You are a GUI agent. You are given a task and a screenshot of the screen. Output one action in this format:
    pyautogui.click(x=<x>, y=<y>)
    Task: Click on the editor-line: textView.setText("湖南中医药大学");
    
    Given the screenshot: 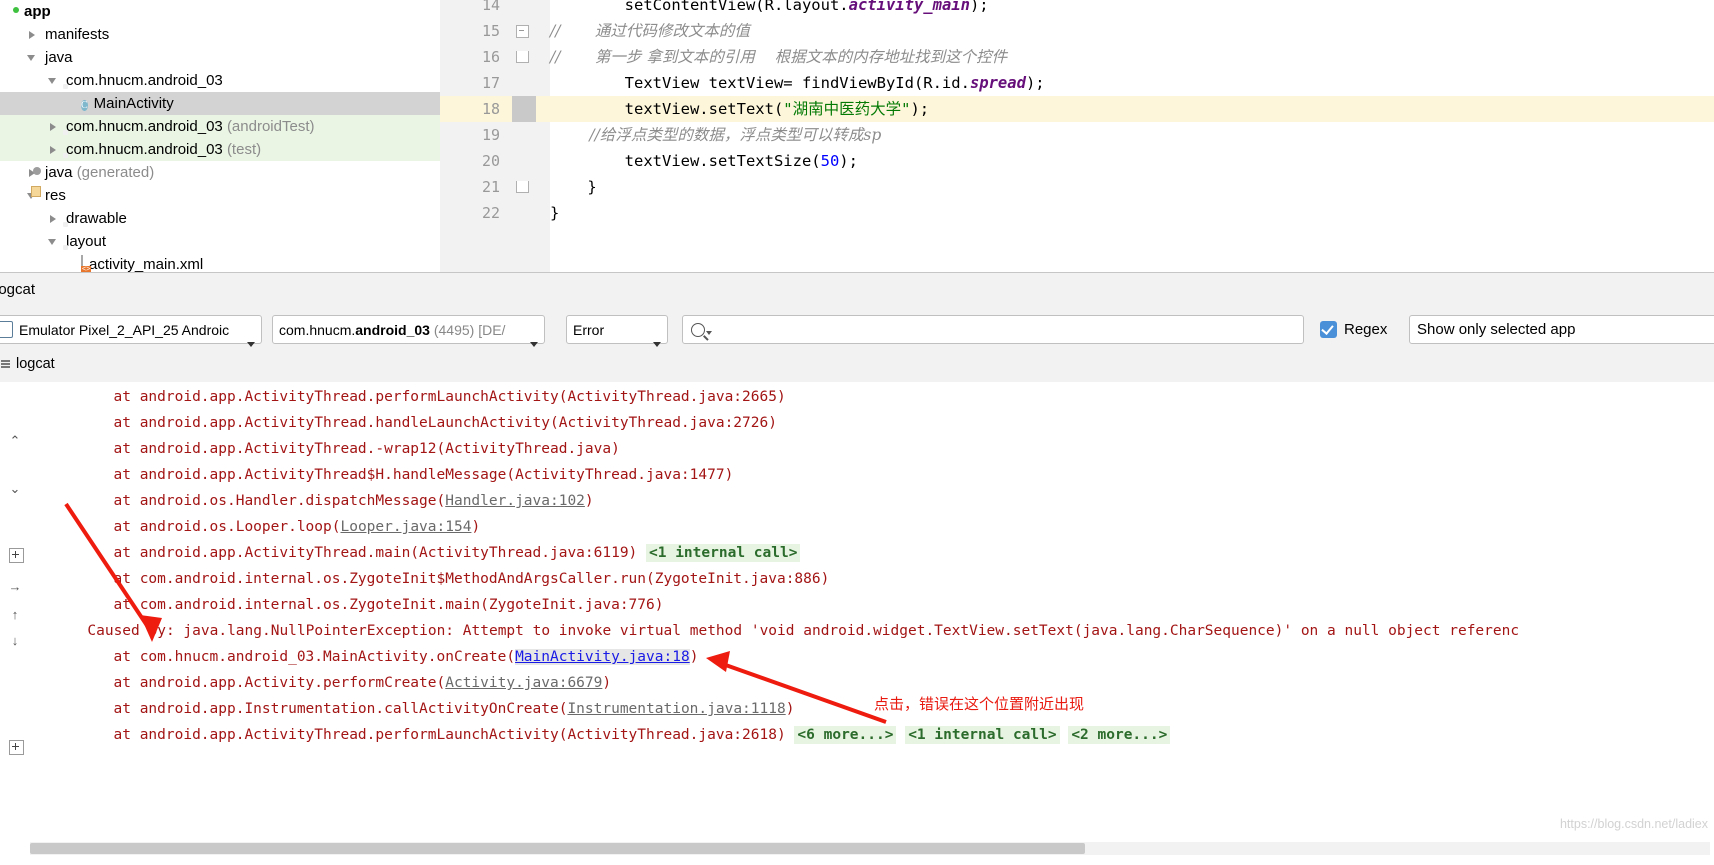 What is the action you would take?
    pyautogui.click(x=740, y=109)
    